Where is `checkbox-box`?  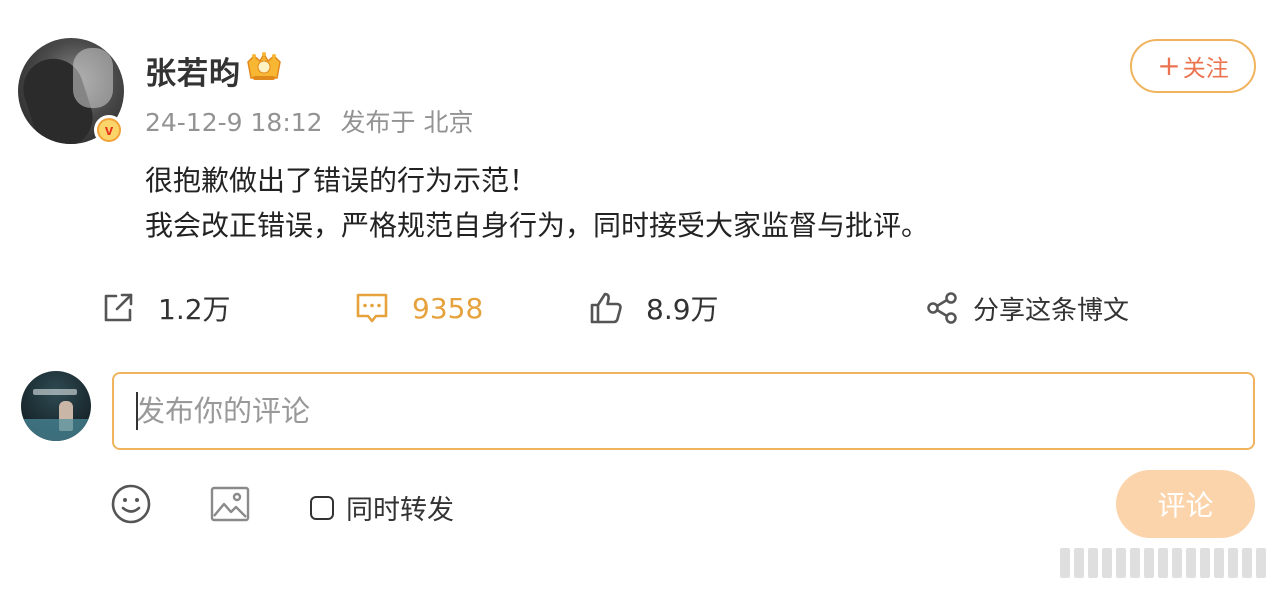 checkbox-box is located at coordinates (322, 507).